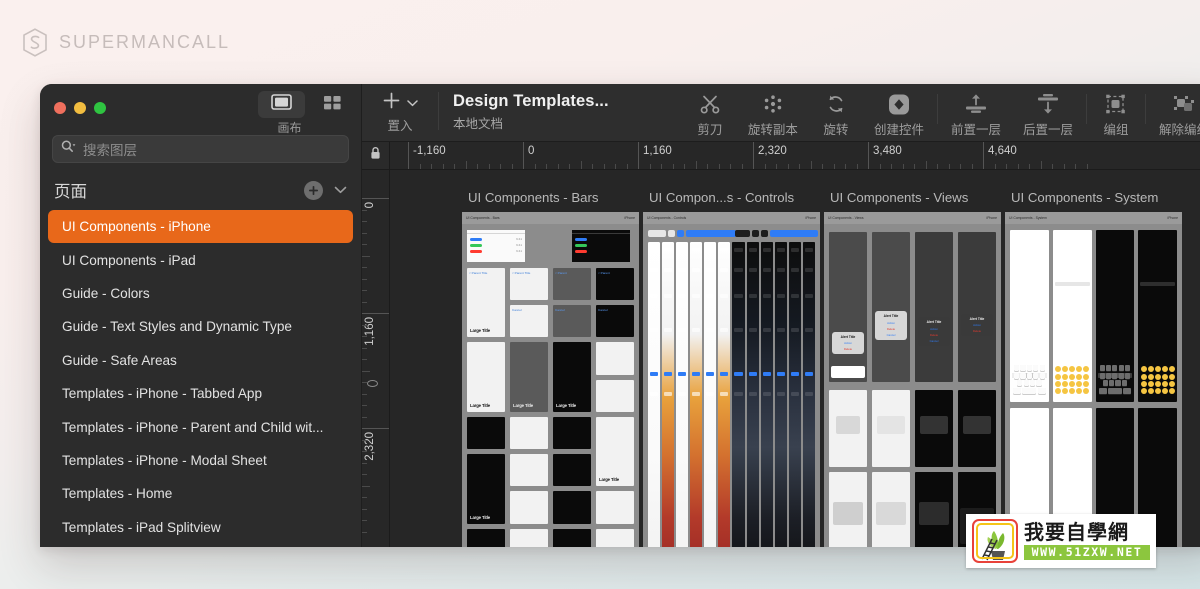 The width and height of the screenshot is (1200, 589). What do you see at coordinates (1174, 114) in the screenshot?
I see `ungroup-button: 解除编组` at bounding box center [1174, 114].